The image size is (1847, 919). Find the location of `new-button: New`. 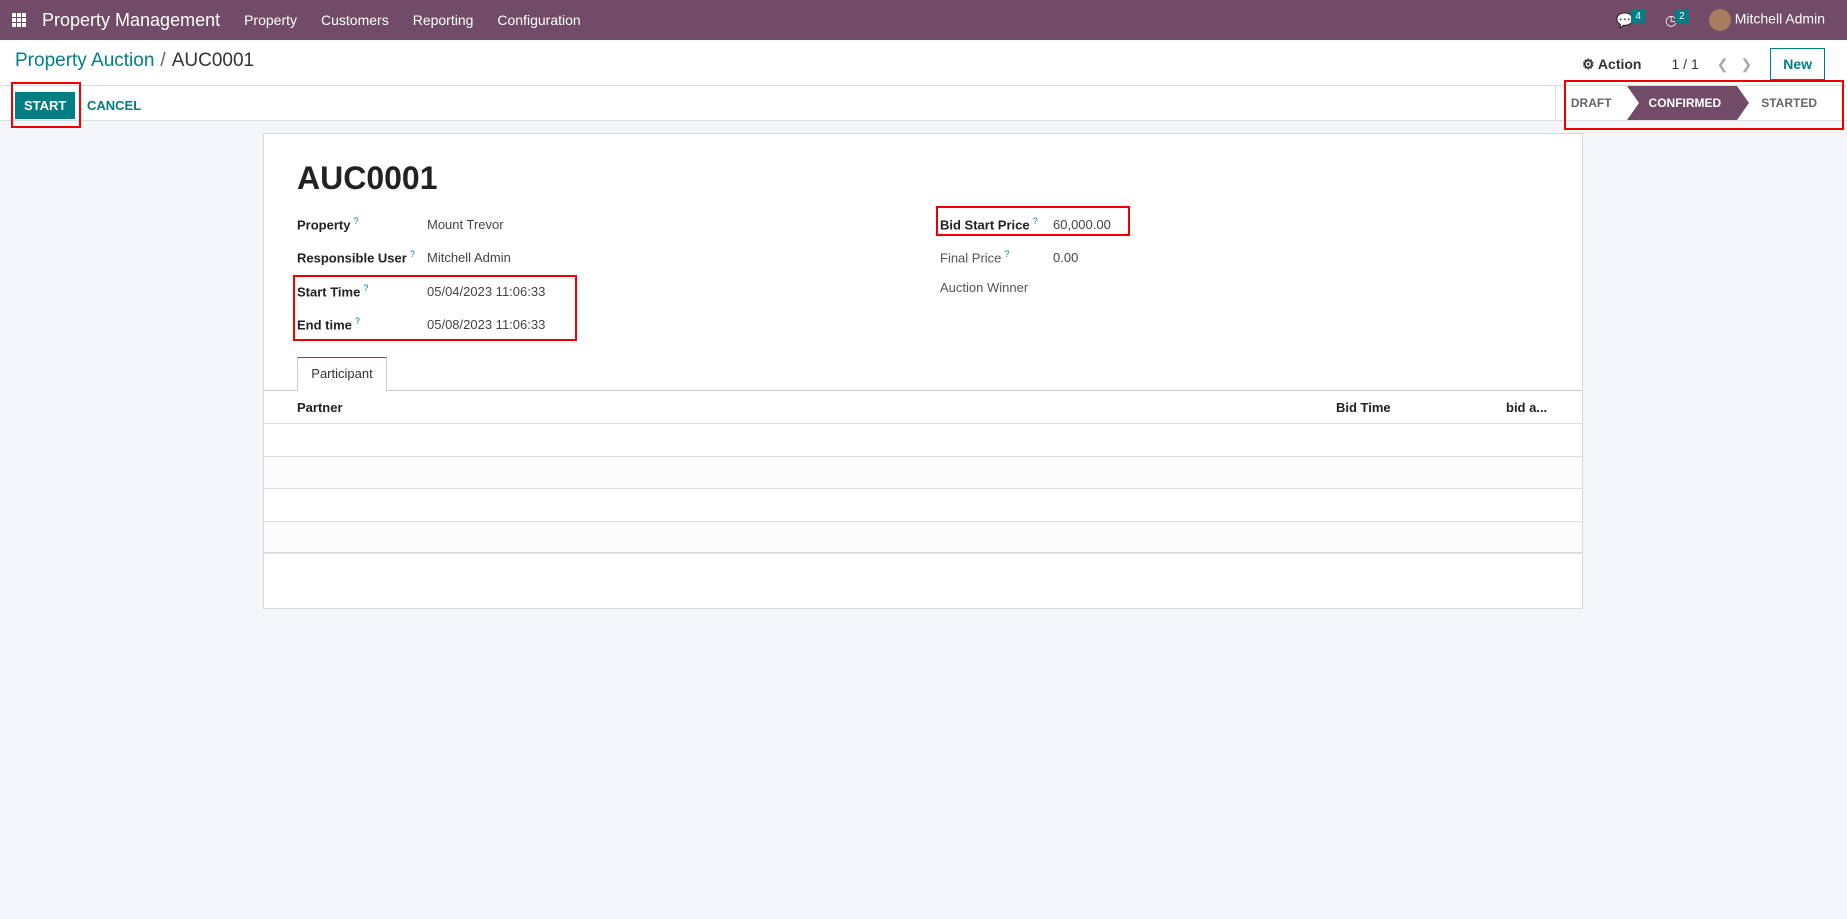

new-button: New is located at coordinates (1797, 64).